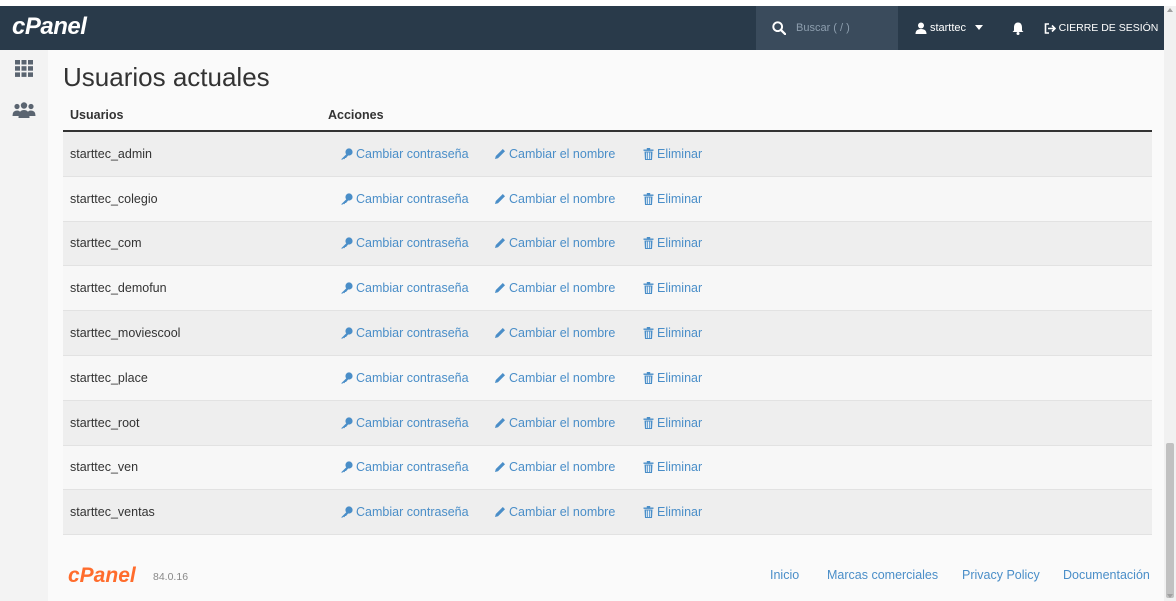 The width and height of the screenshot is (1176, 601). I want to click on scroll-up-arrow, so click(1170, 10).